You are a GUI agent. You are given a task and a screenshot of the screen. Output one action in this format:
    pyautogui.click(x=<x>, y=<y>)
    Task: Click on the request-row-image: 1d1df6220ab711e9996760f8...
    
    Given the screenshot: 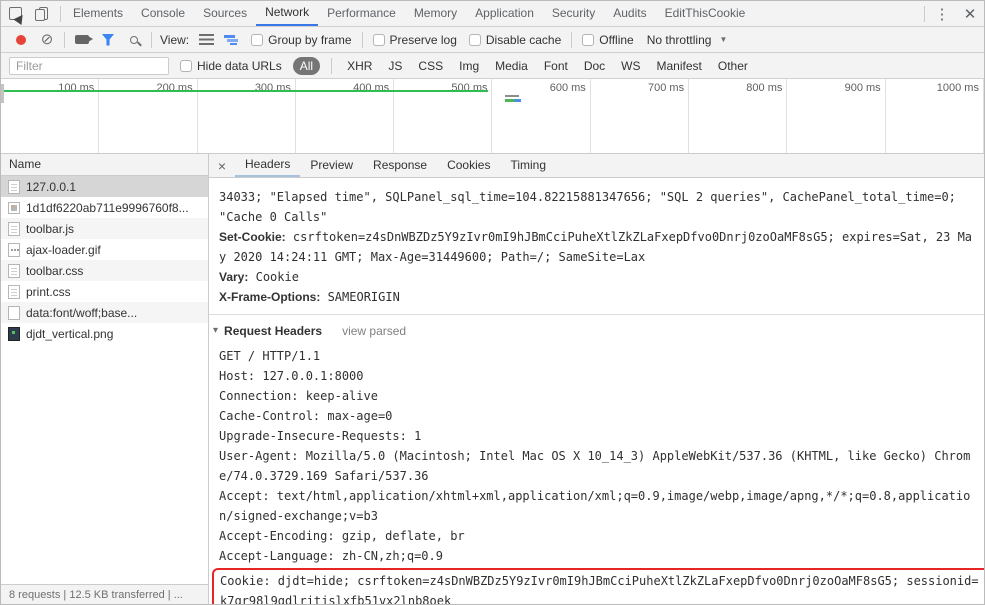 What is the action you would take?
    pyautogui.click(x=104, y=207)
    